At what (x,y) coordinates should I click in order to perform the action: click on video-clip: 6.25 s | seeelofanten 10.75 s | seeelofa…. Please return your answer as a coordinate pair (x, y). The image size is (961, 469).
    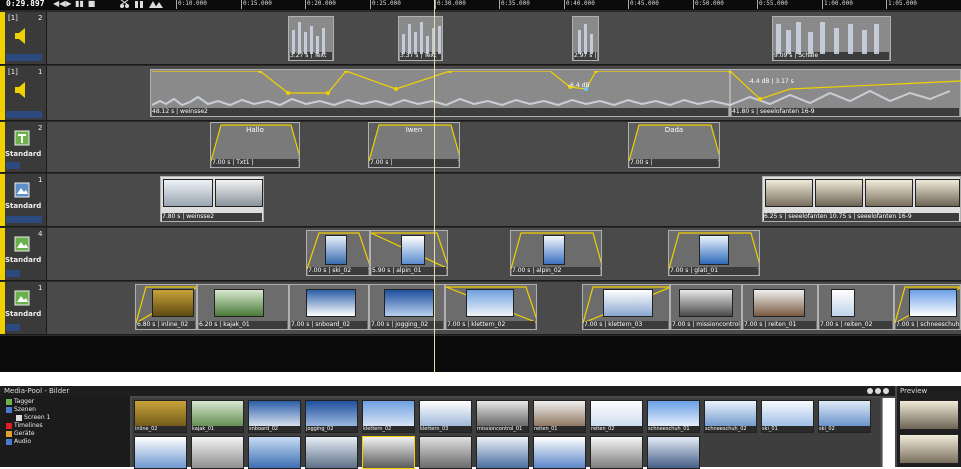
    Looking at the image, I should click on (861, 199).